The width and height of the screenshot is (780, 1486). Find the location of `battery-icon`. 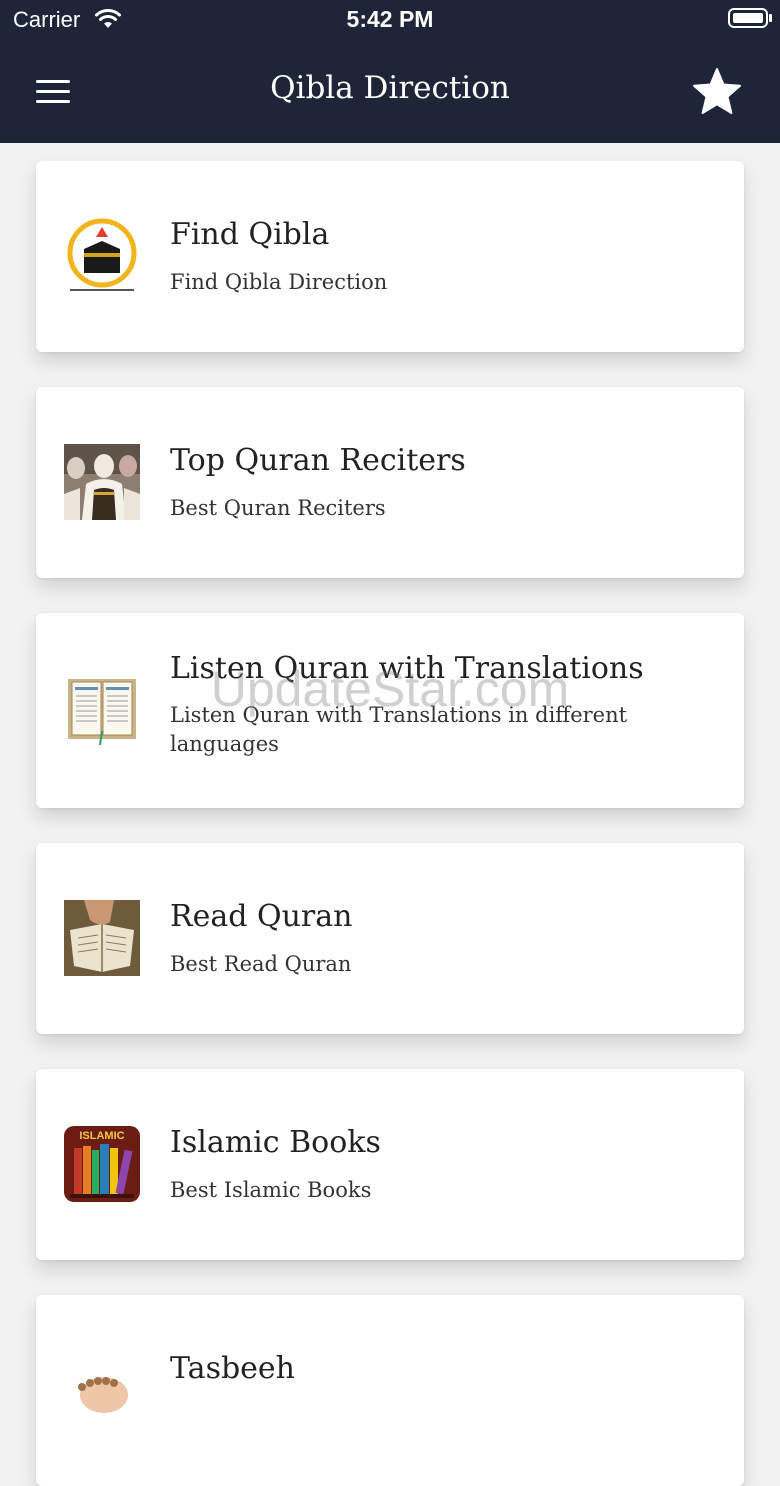

battery-icon is located at coordinates (748, 18).